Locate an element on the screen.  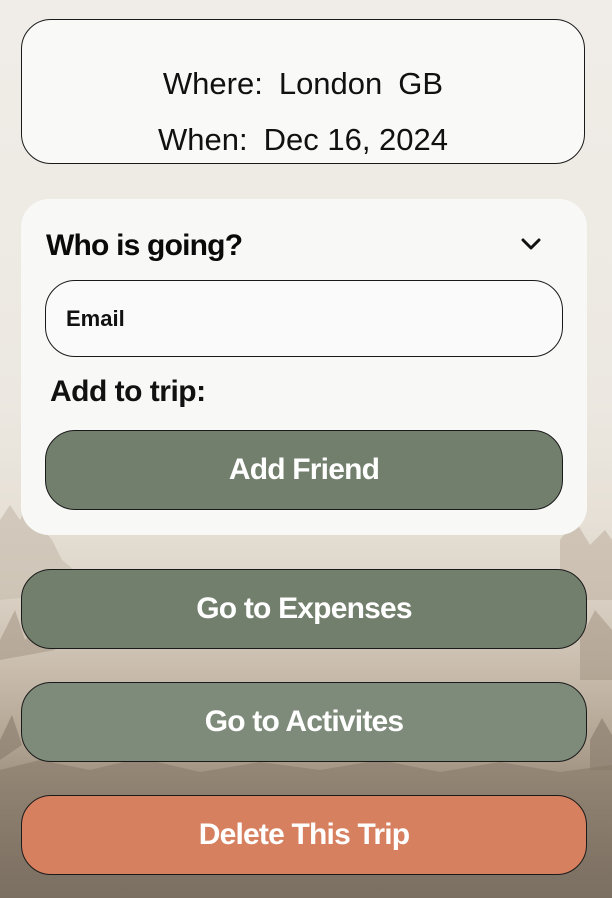
add-friend-button: Add Friend is located at coordinates (304, 470).